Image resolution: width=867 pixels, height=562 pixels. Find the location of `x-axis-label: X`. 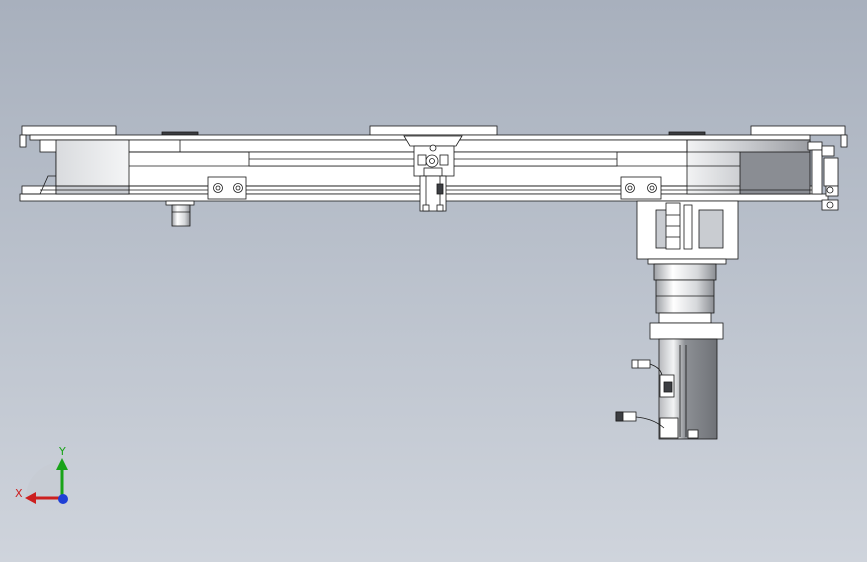

x-axis-label: X is located at coordinates (19, 493).